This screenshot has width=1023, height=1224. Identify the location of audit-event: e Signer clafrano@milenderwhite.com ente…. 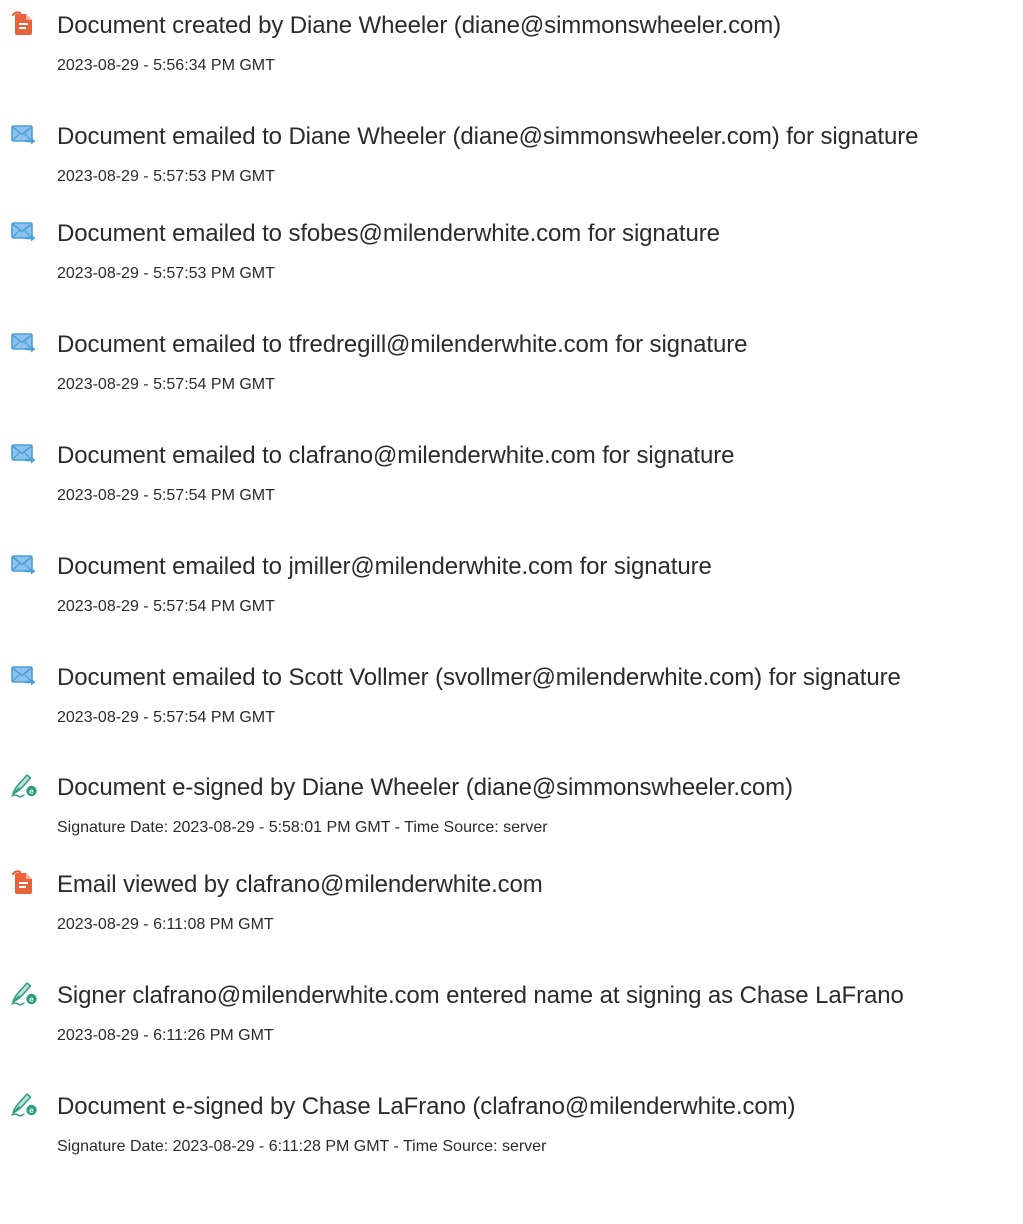
(511, 1020).